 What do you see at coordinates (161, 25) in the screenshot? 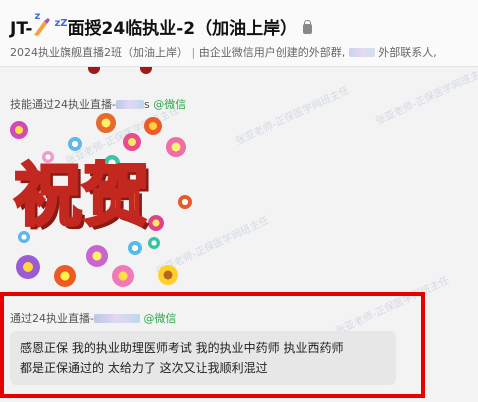
I see `group-title: JT-z zZ面授24临执业-2（加油上岸）` at bounding box center [161, 25].